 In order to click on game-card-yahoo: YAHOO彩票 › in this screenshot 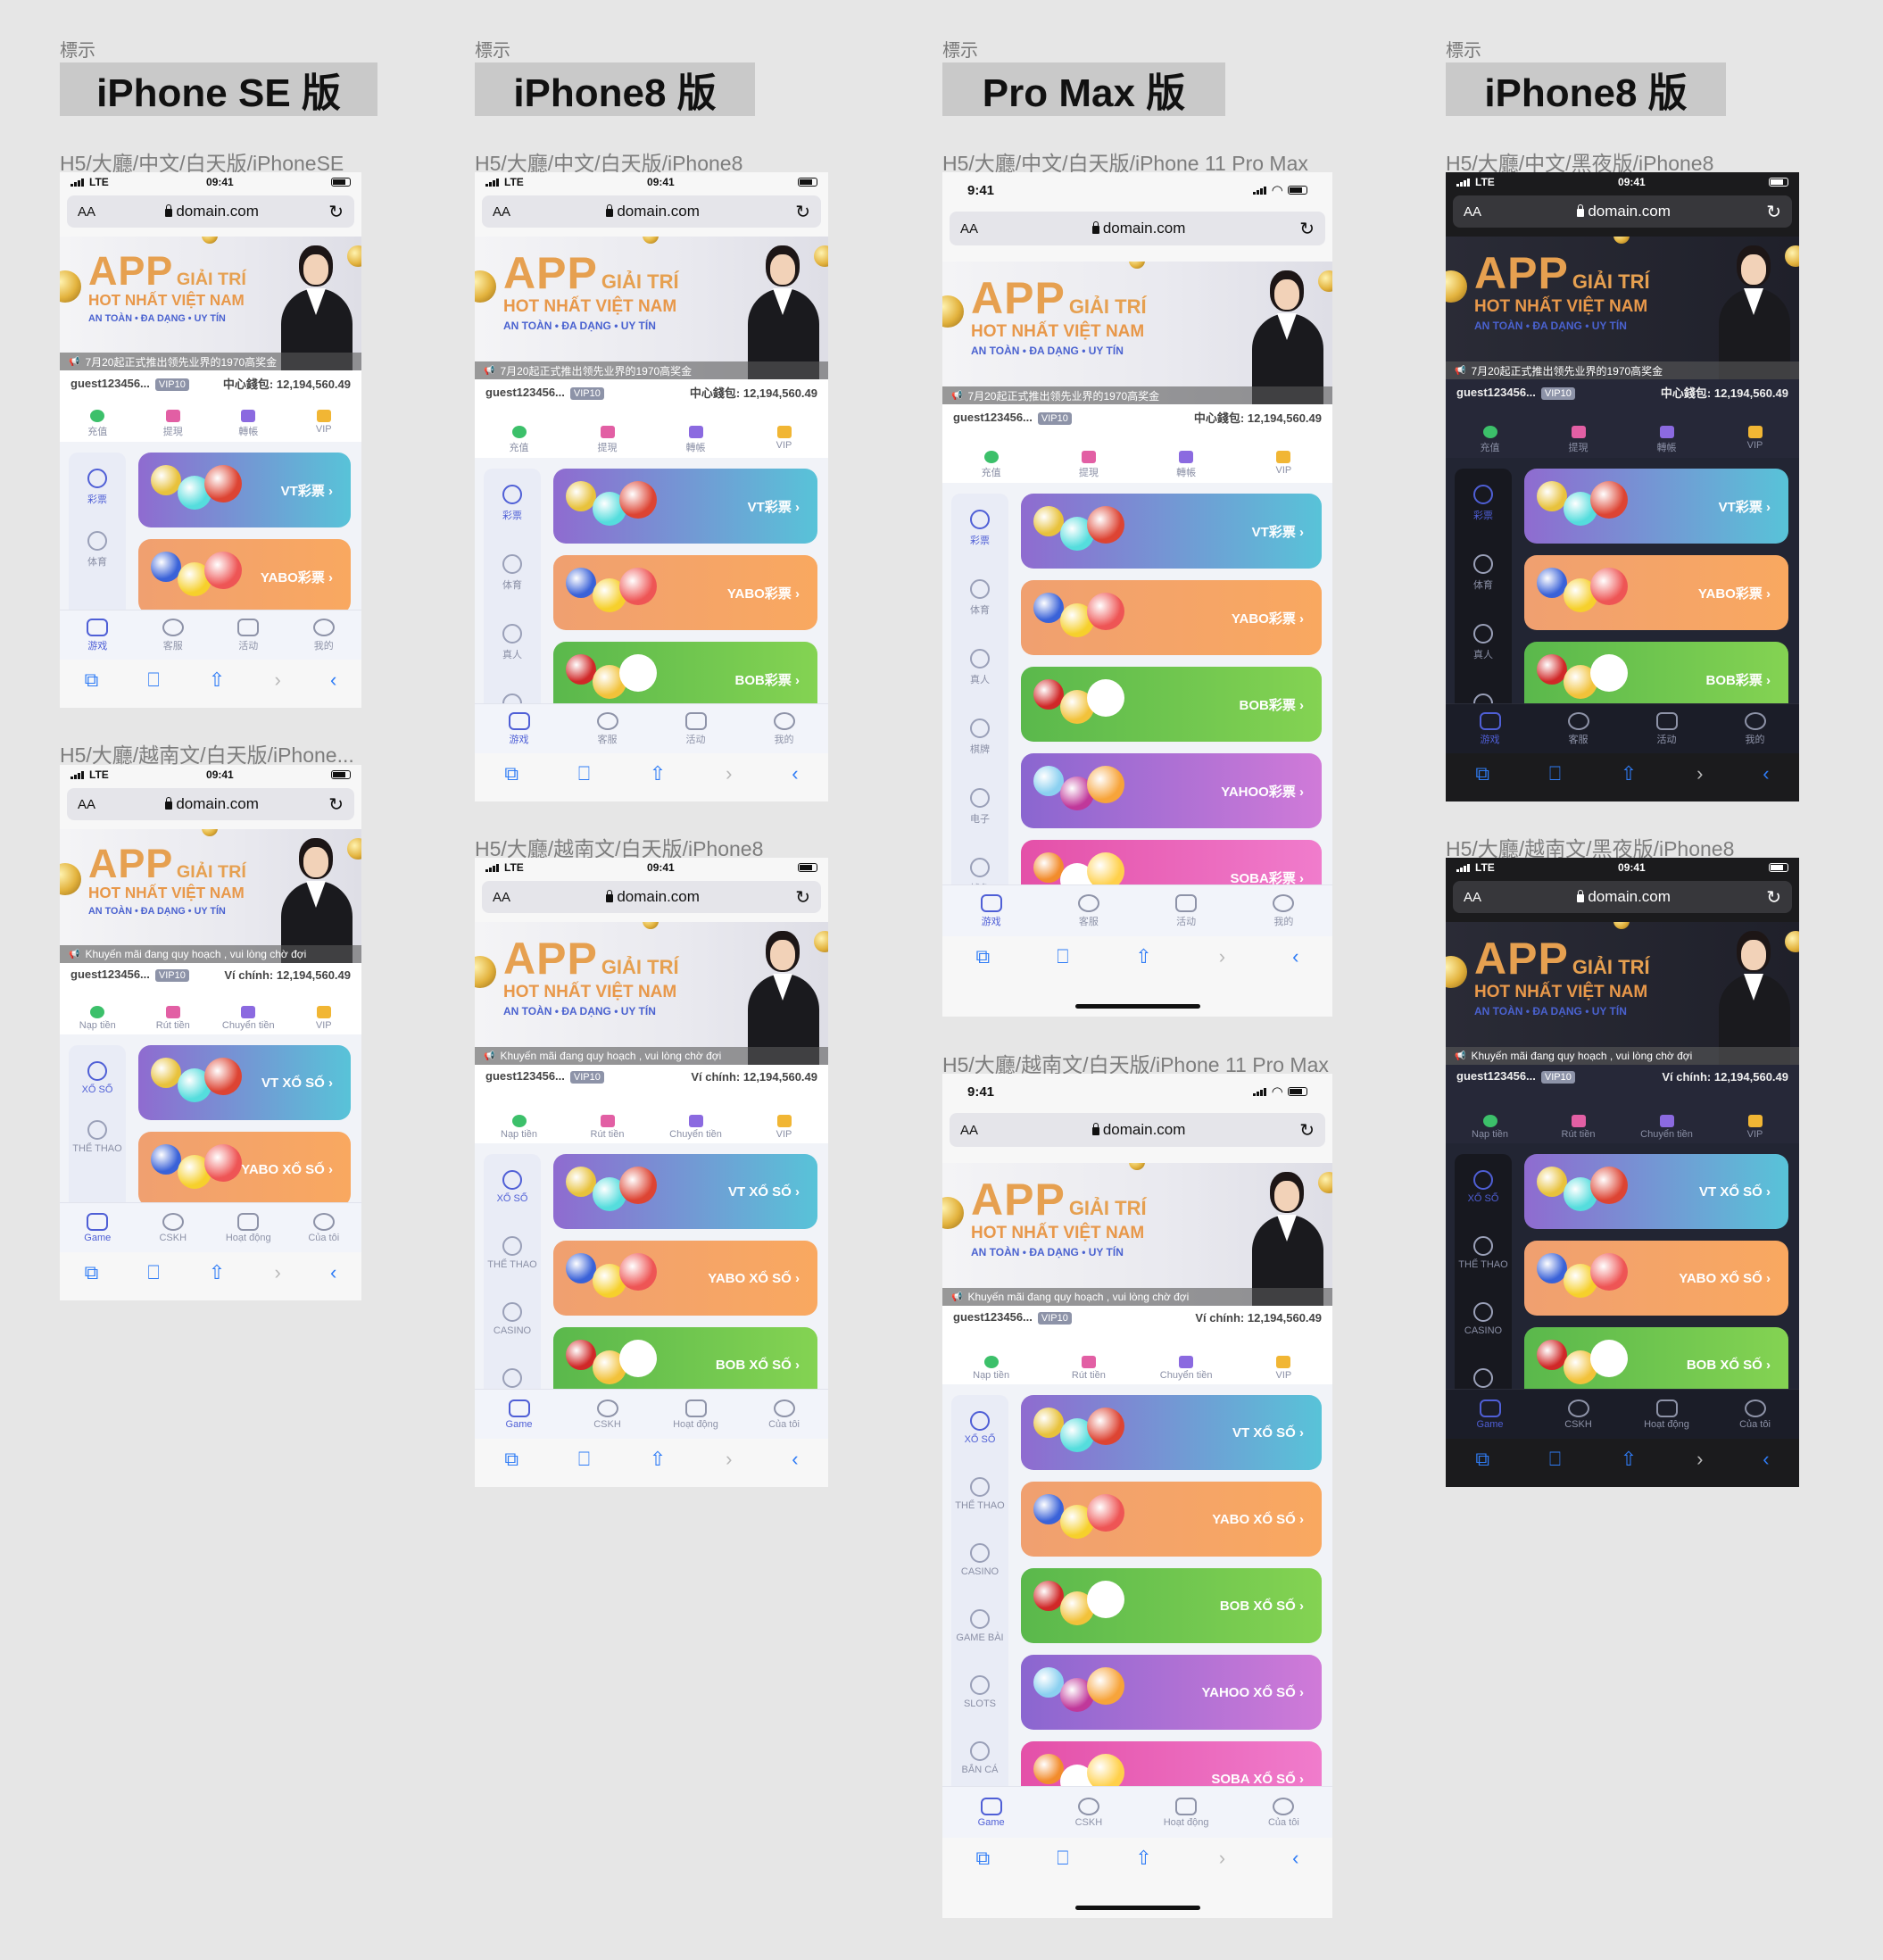, I will do `click(1171, 790)`.